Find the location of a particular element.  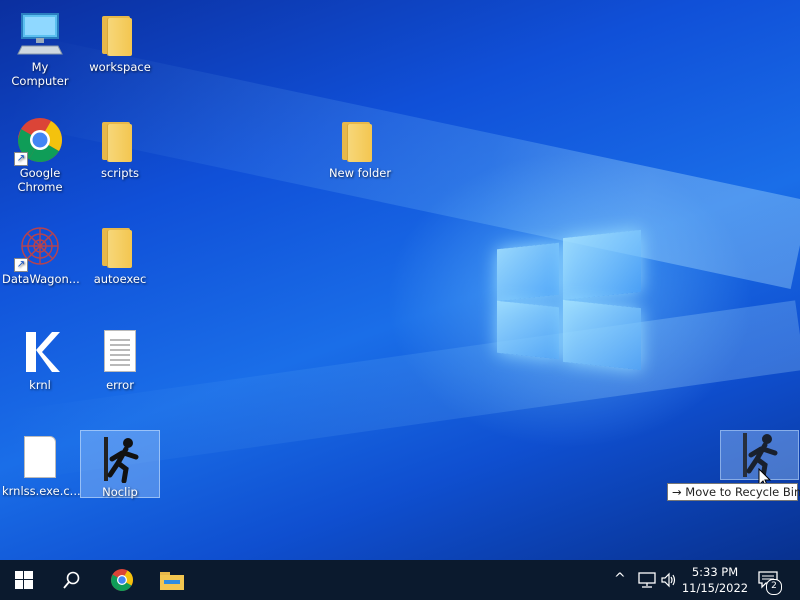

desktop-icon-new-folder: New folder is located at coordinates (360, 146).